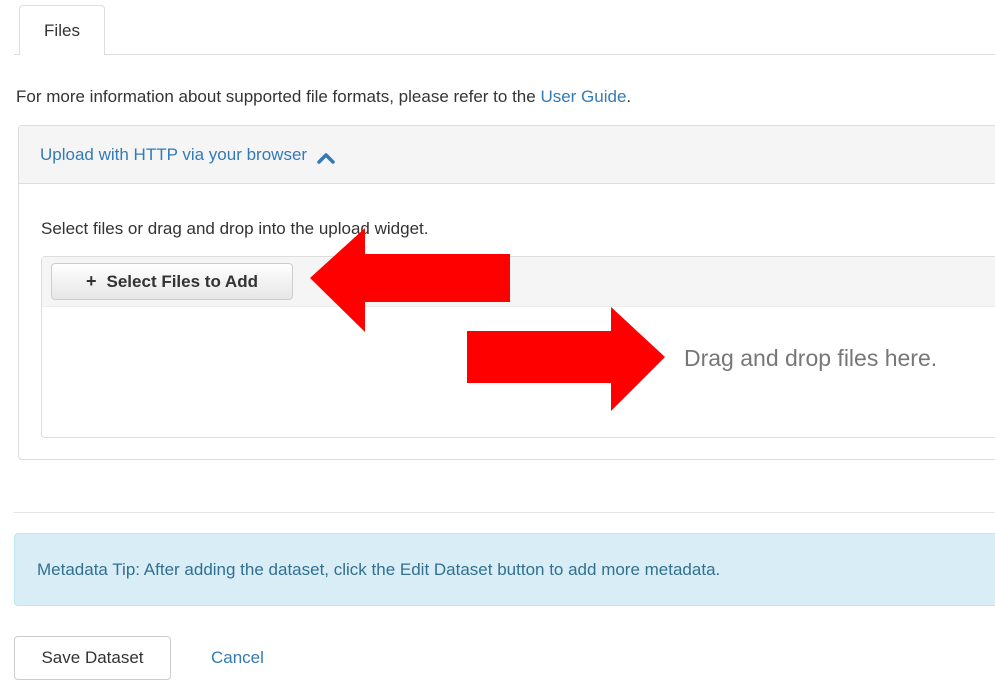 Image resolution: width=995 pixels, height=680 pixels. I want to click on save-dataset-label: Save Dataset, so click(92, 657).